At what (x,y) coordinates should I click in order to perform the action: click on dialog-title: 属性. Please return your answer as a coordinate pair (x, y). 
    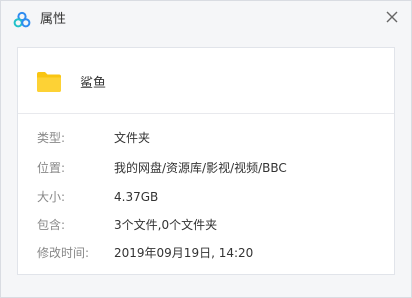
    Looking at the image, I should click on (53, 19).